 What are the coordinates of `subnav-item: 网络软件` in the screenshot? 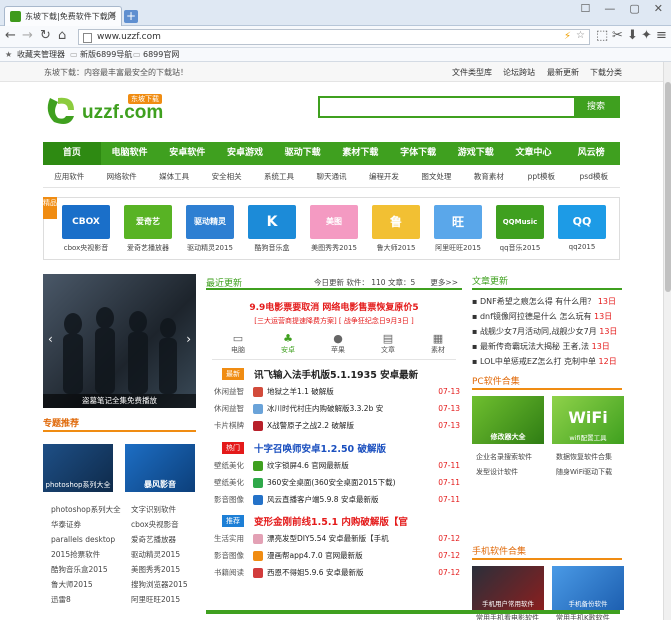 It's located at (121, 176).